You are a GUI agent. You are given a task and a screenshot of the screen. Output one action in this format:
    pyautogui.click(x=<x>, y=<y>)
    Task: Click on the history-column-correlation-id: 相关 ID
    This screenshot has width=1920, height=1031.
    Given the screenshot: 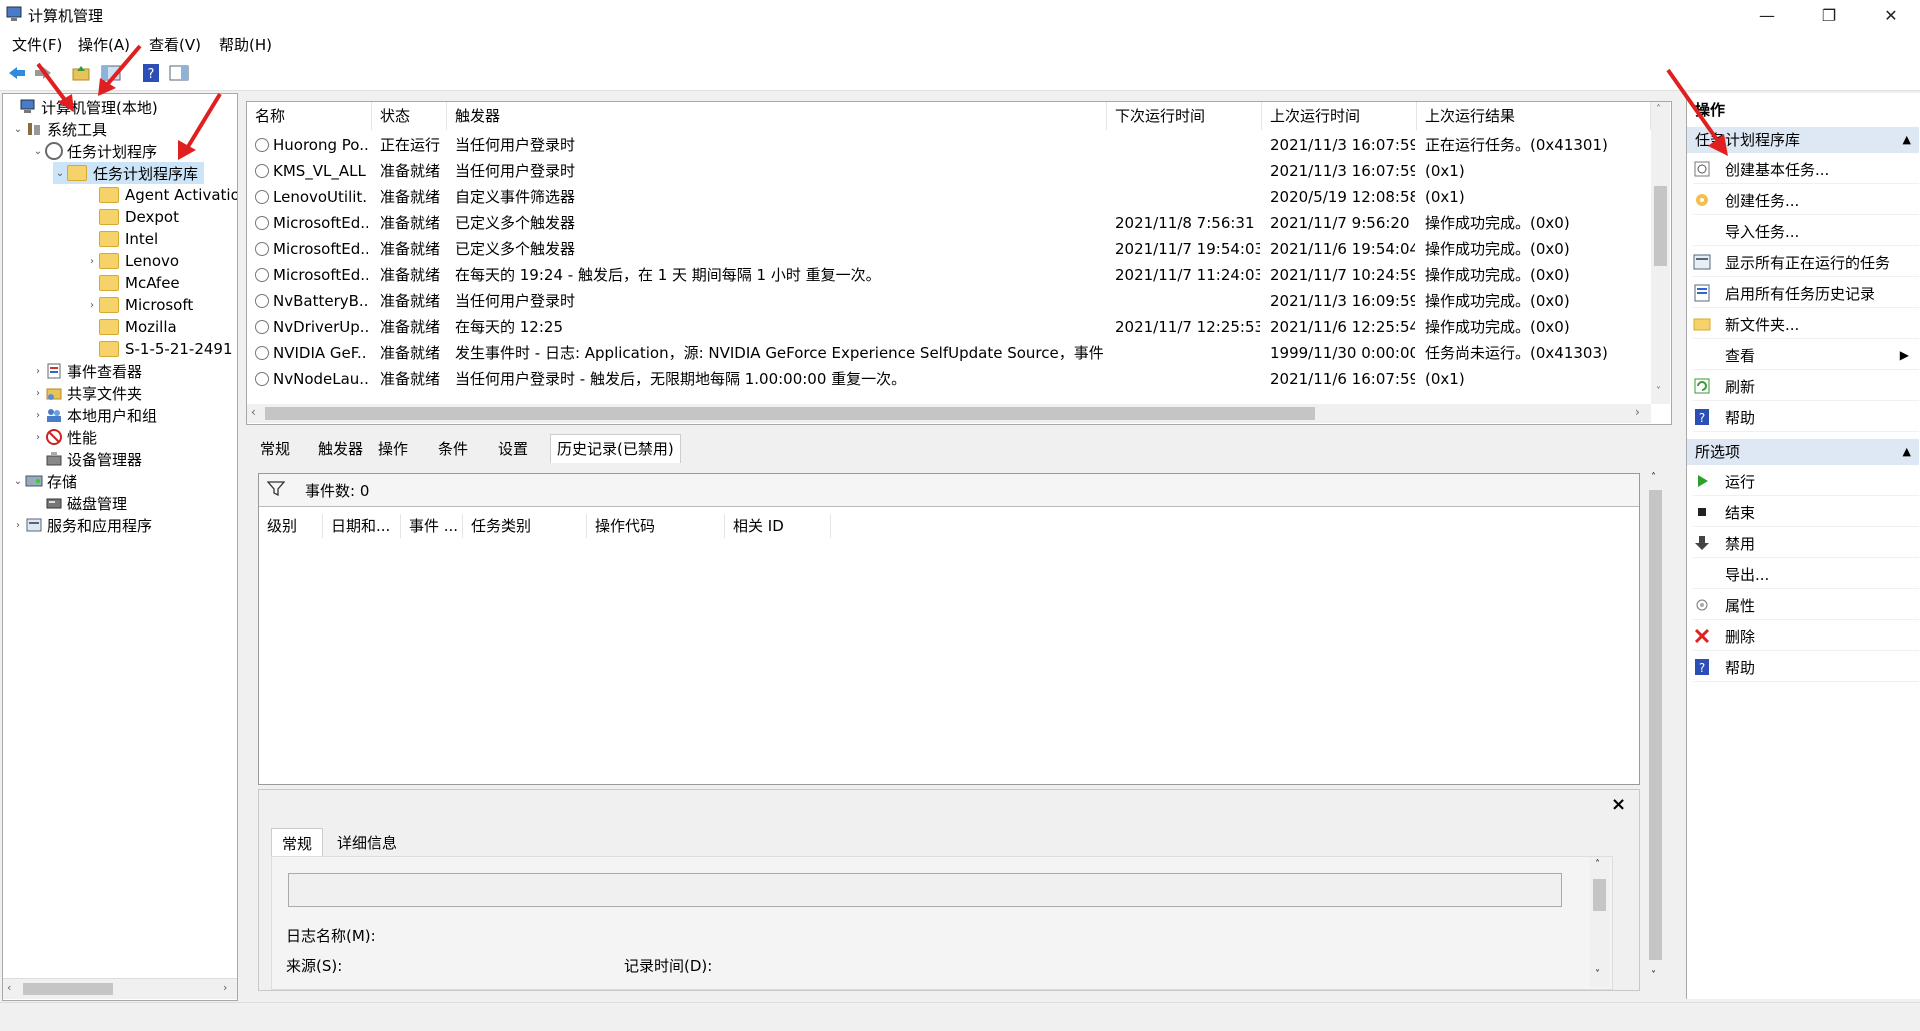 What is the action you would take?
    pyautogui.click(x=778, y=526)
    